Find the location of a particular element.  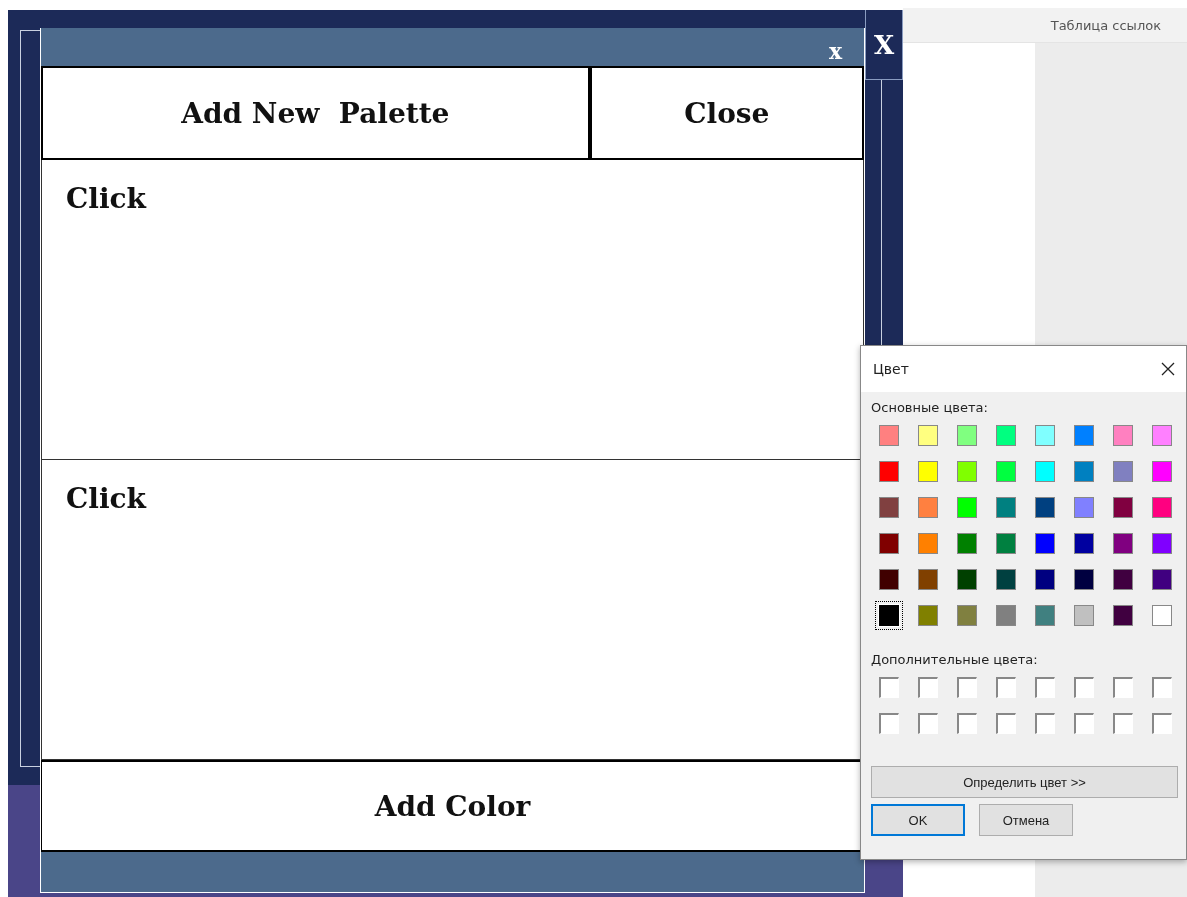

custom-colors-label: Дополнительные цвета: is located at coordinates (955, 659).